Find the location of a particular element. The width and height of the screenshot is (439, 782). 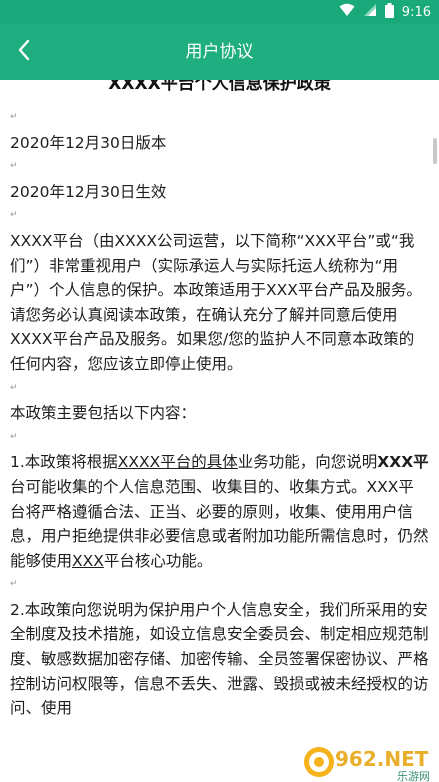

item1-bold: XXX平 is located at coordinates (403, 462).